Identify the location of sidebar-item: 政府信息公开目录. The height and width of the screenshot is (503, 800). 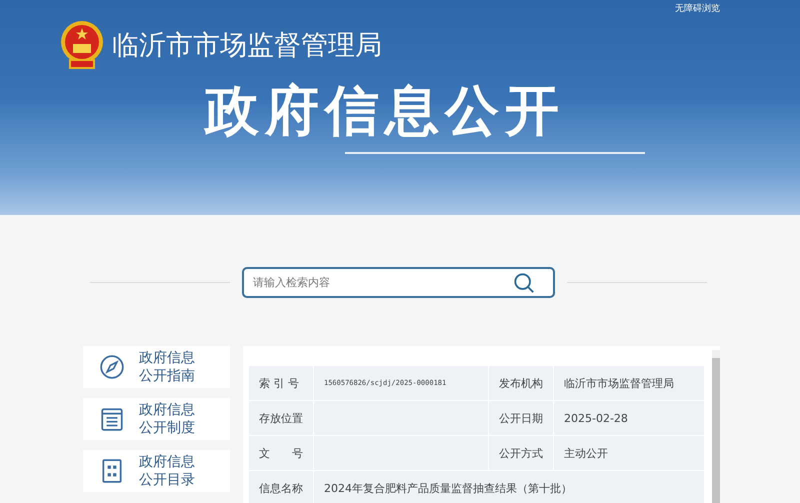
(156, 471).